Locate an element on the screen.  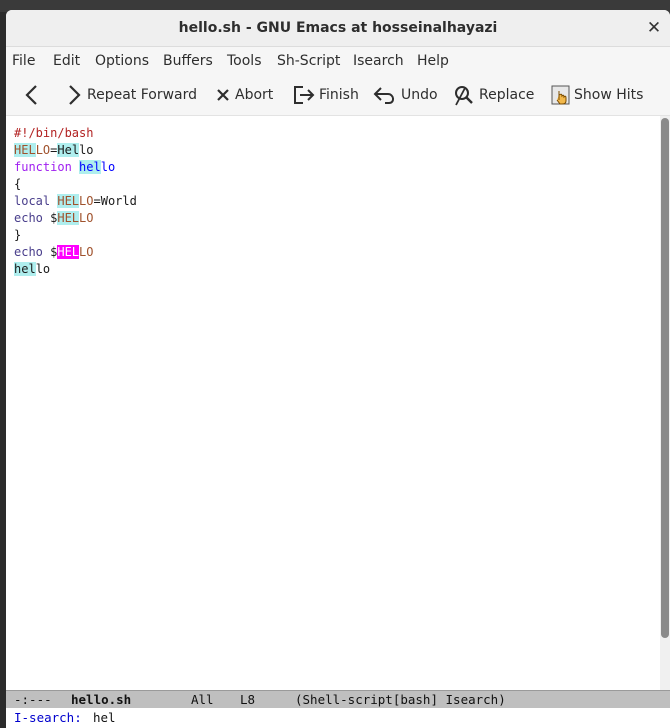
menu-edit: Edit is located at coordinates (66, 61).